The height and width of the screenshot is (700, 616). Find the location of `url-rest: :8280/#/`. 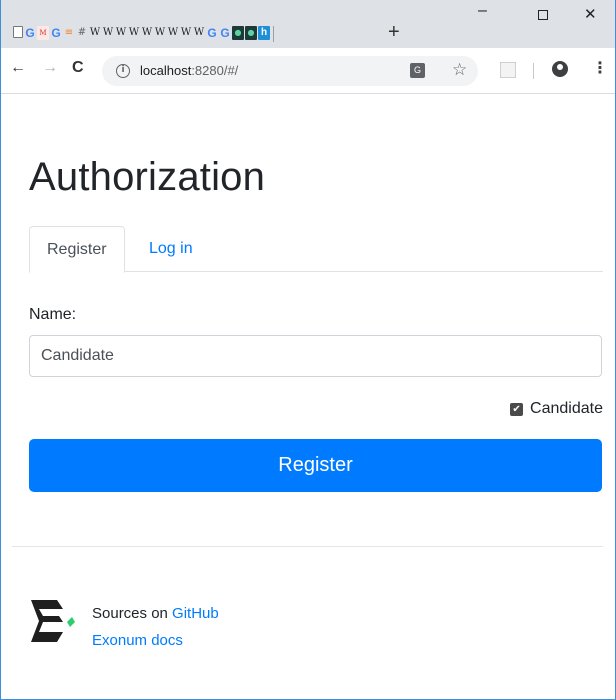

url-rest: :8280/#/ is located at coordinates (215, 70).